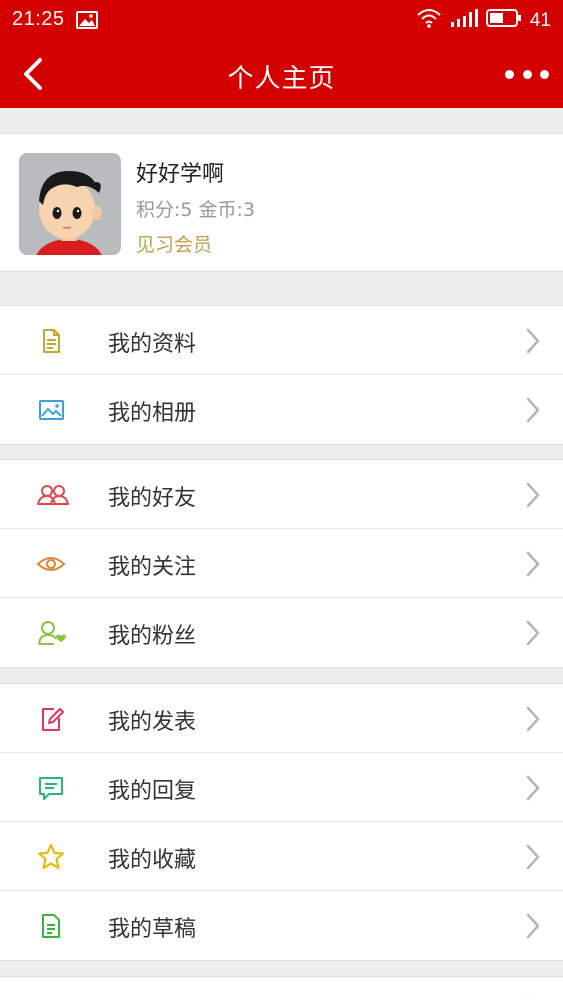  Describe the element at coordinates (281, 79) in the screenshot. I see `page-title: 个人主页` at that location.